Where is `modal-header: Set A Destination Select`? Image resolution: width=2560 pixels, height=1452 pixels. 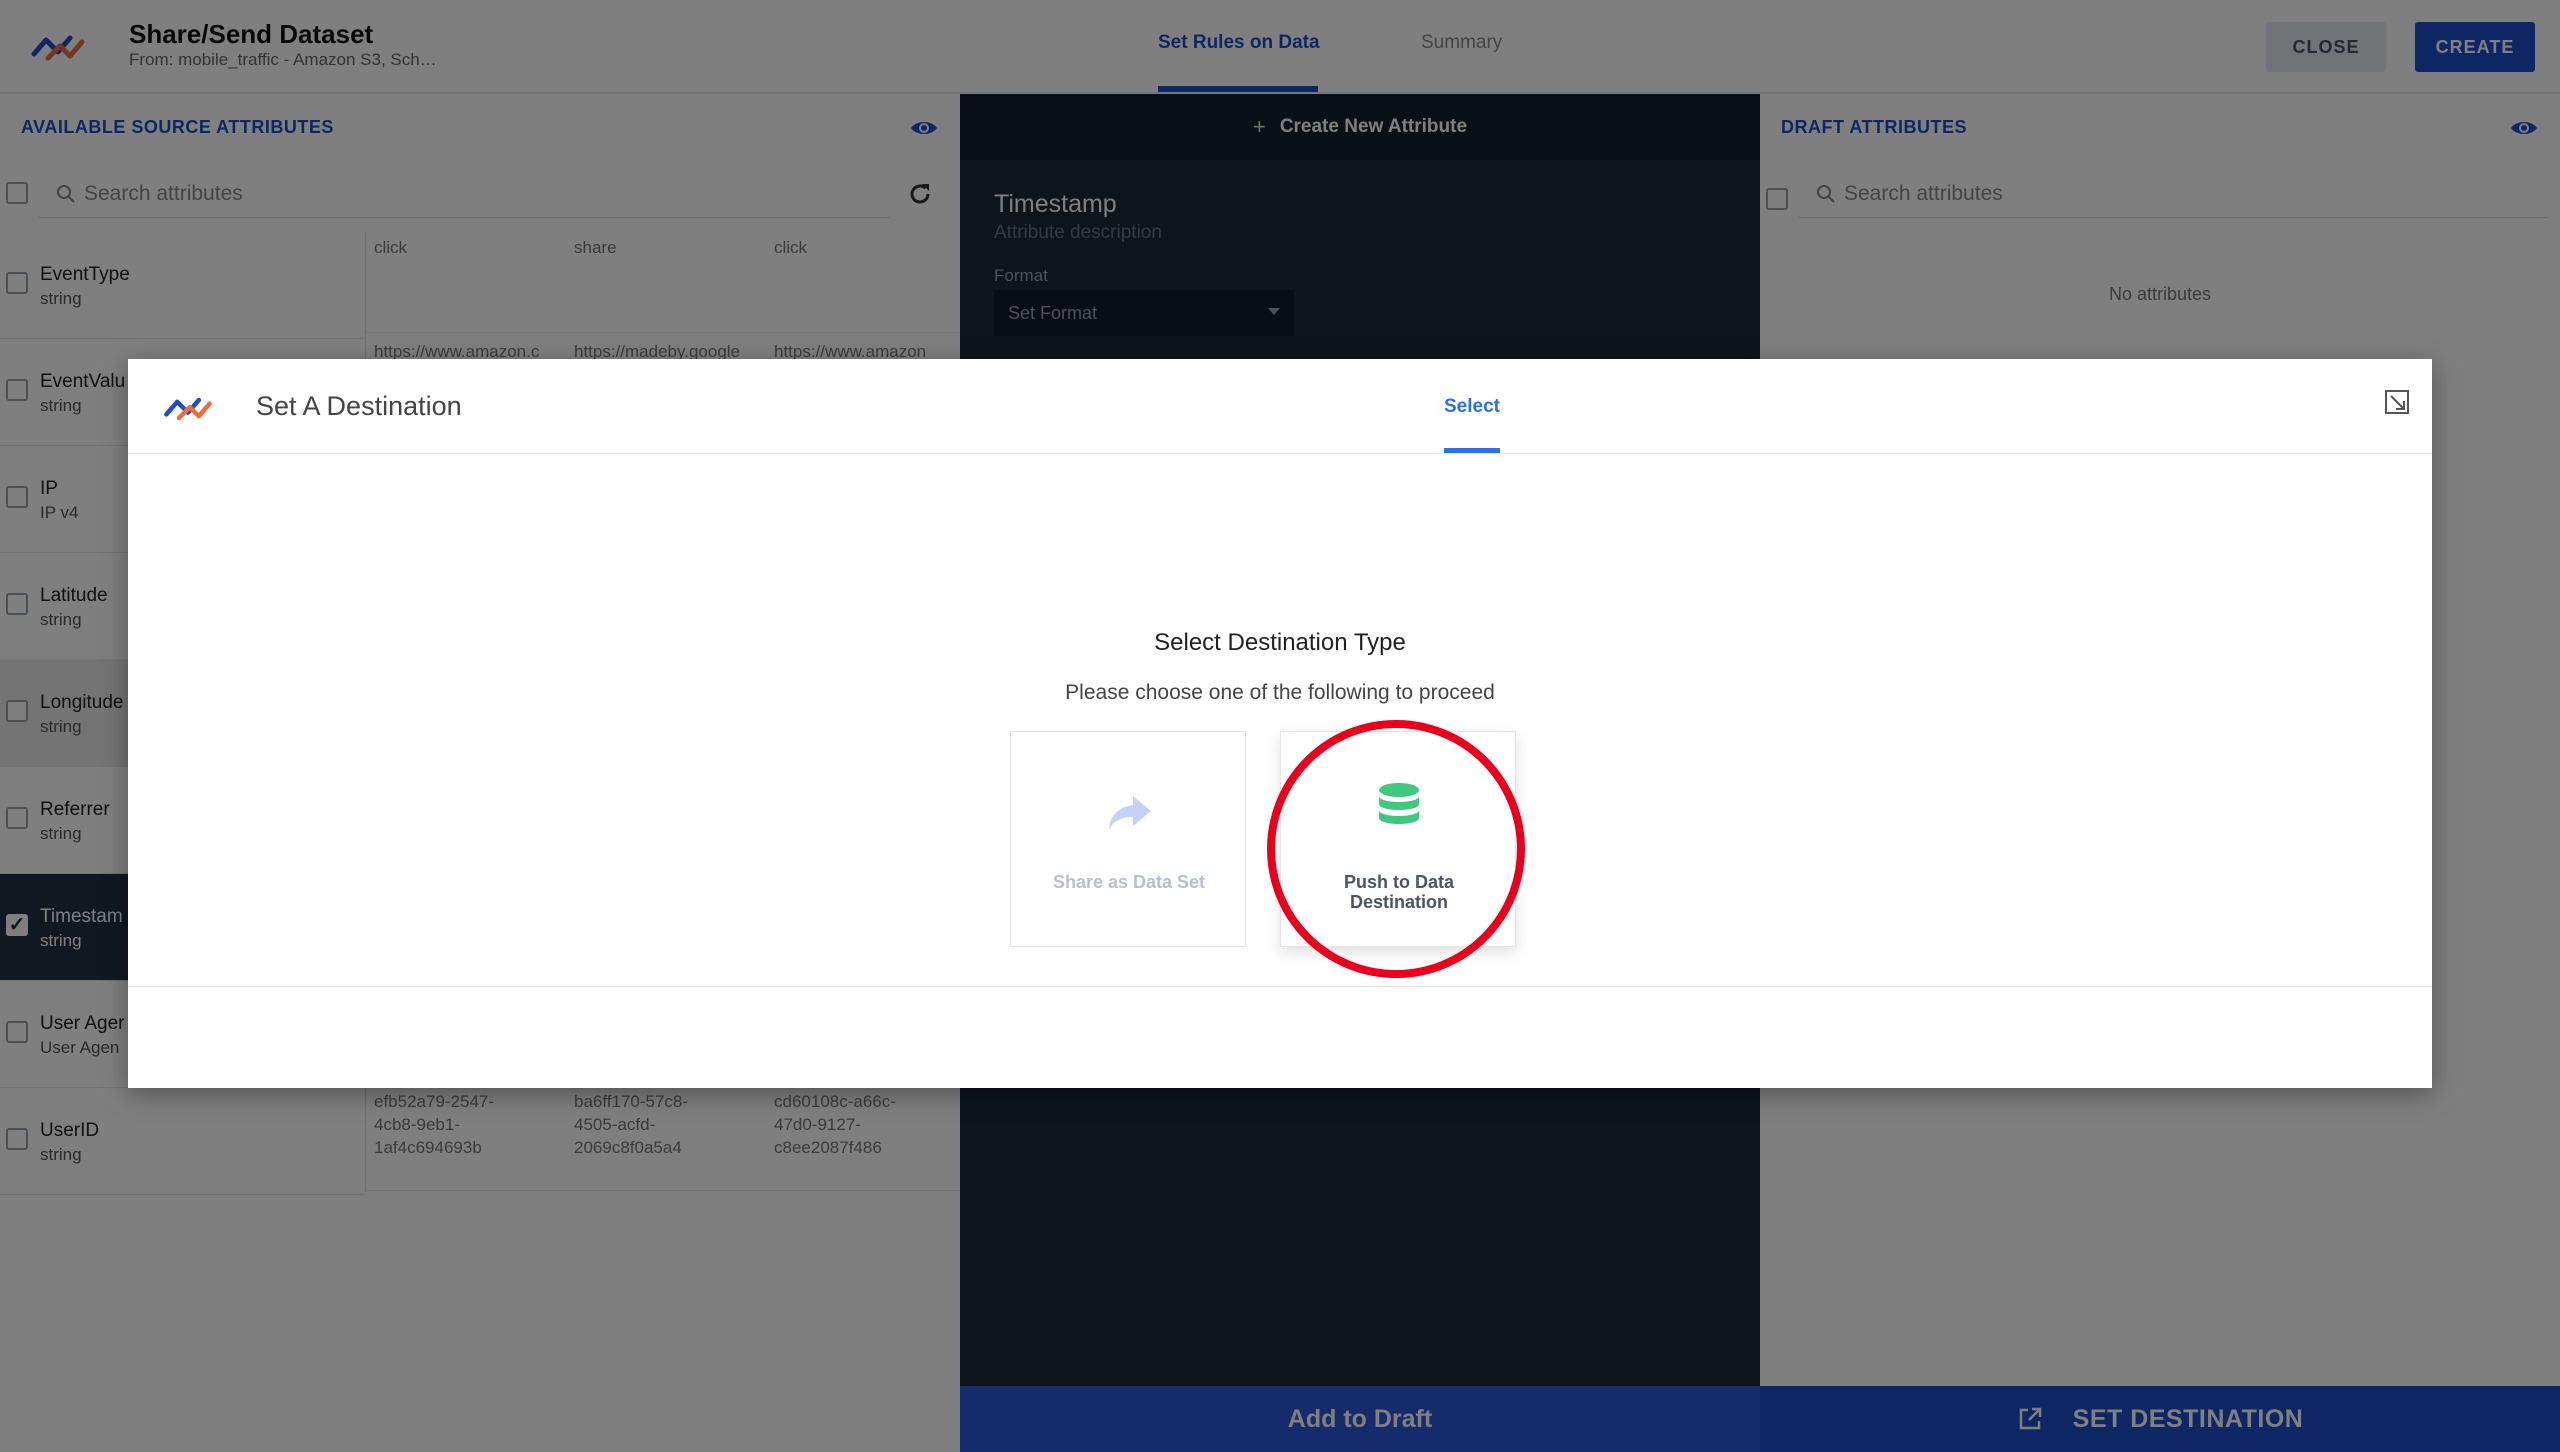 modal-header: Set A Destination Select is located at coordinates (1280, 406).